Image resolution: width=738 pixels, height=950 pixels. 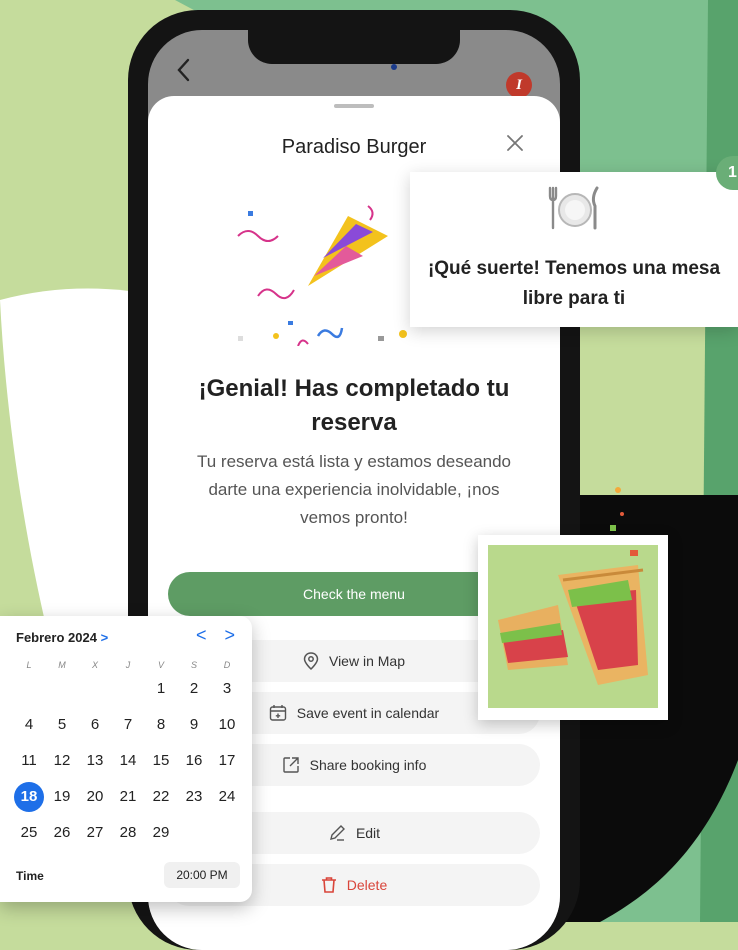 I want to click on save-calendar-label: Save event in calendar, so click(x=368, y=713).